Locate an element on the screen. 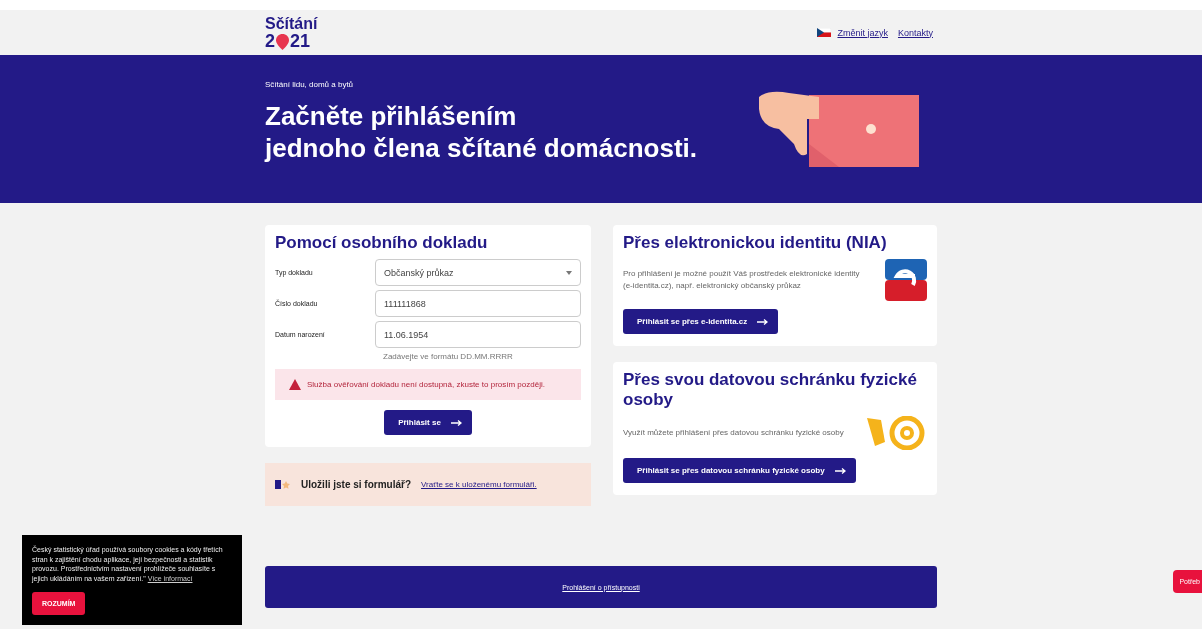  header-link: Kontakty is located at coordinates (915, 32).